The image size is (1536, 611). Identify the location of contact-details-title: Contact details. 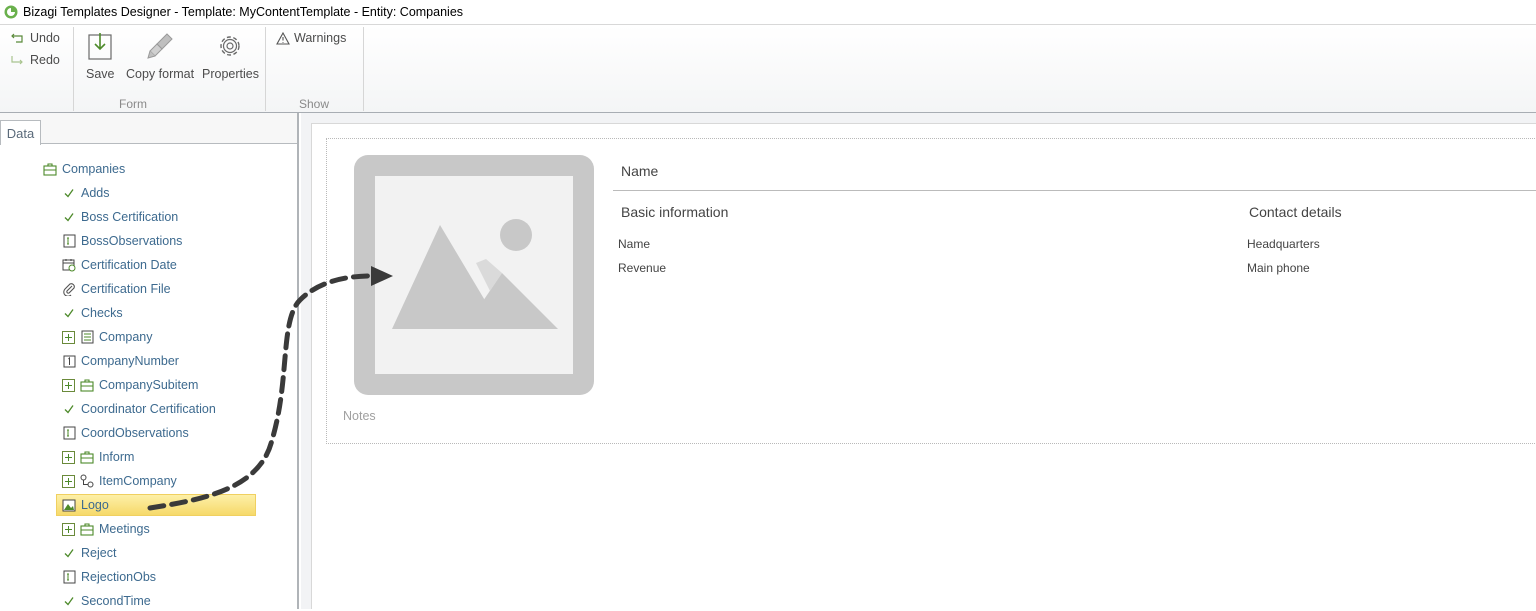
(1295, 212).